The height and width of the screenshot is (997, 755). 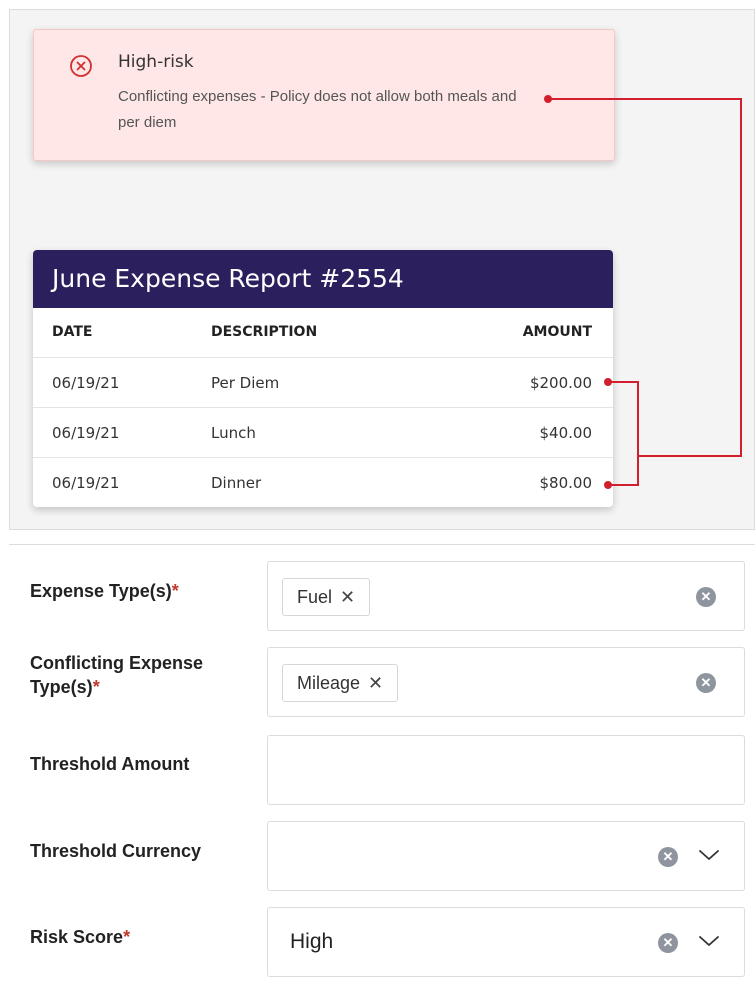 I want to click on threshold-currency-label: Threshold Currency, so click(x=116, y=851).